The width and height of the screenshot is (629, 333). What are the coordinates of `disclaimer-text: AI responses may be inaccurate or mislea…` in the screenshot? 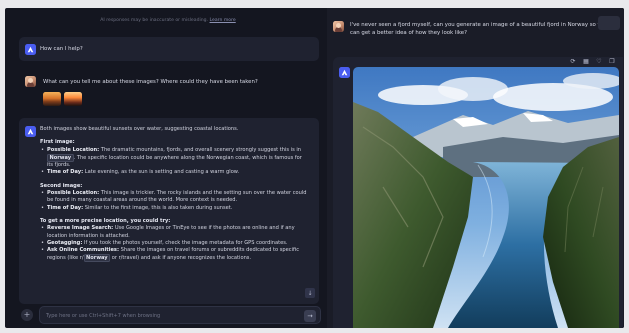 It's located at (154, 20).